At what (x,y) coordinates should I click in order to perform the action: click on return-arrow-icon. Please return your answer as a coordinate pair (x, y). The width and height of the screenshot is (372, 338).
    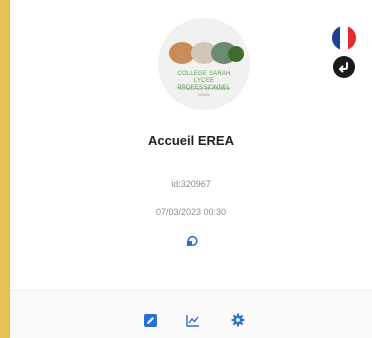
    Looking at the image, I should click on (343, 67).